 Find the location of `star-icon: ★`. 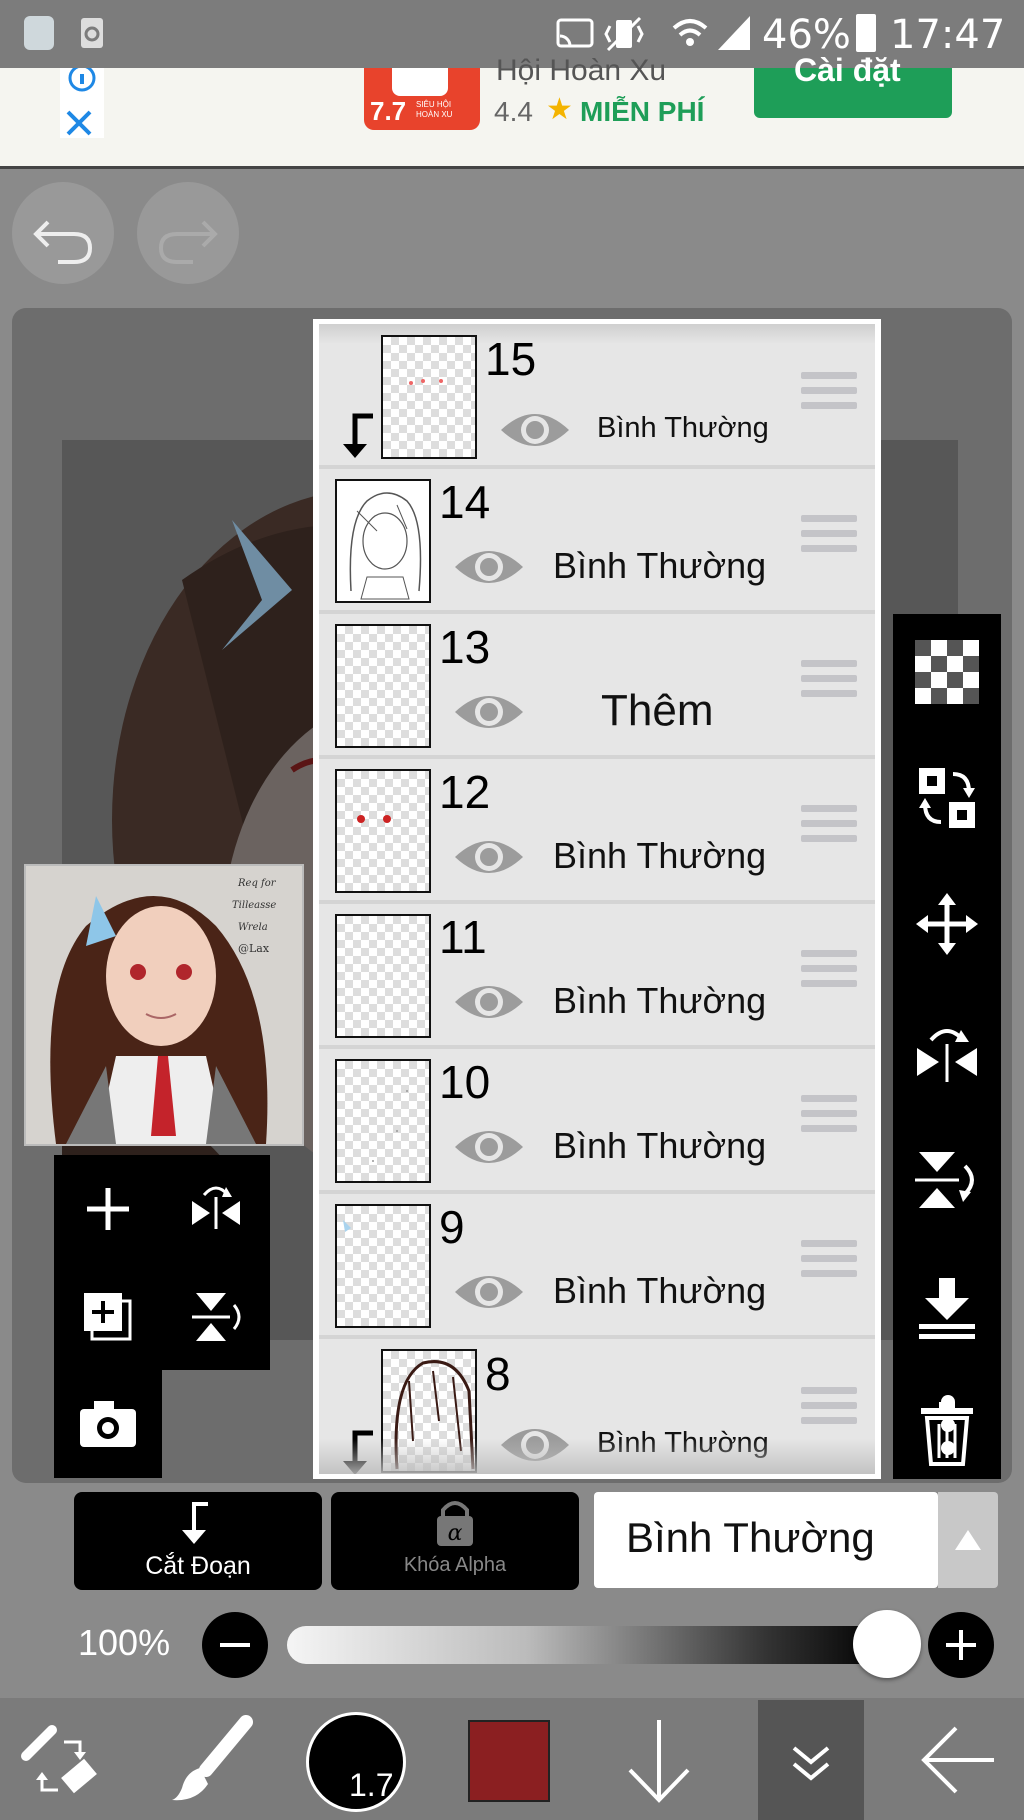

star-icon: ★ is located at coordinates (559, 109).